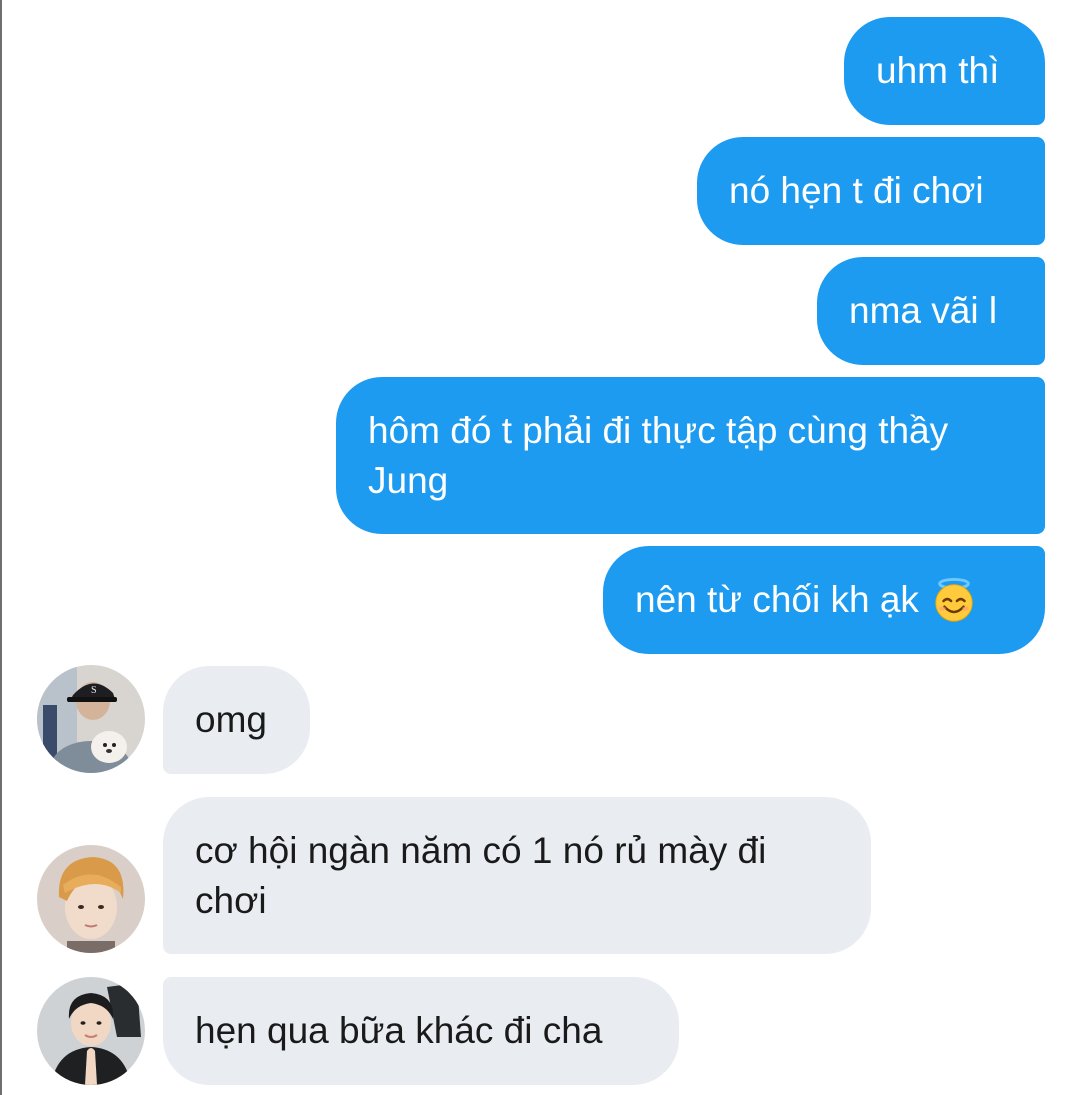 The image size is (1080, 1095). I want to click on message-text: nma vãi l, so click(923, 310).